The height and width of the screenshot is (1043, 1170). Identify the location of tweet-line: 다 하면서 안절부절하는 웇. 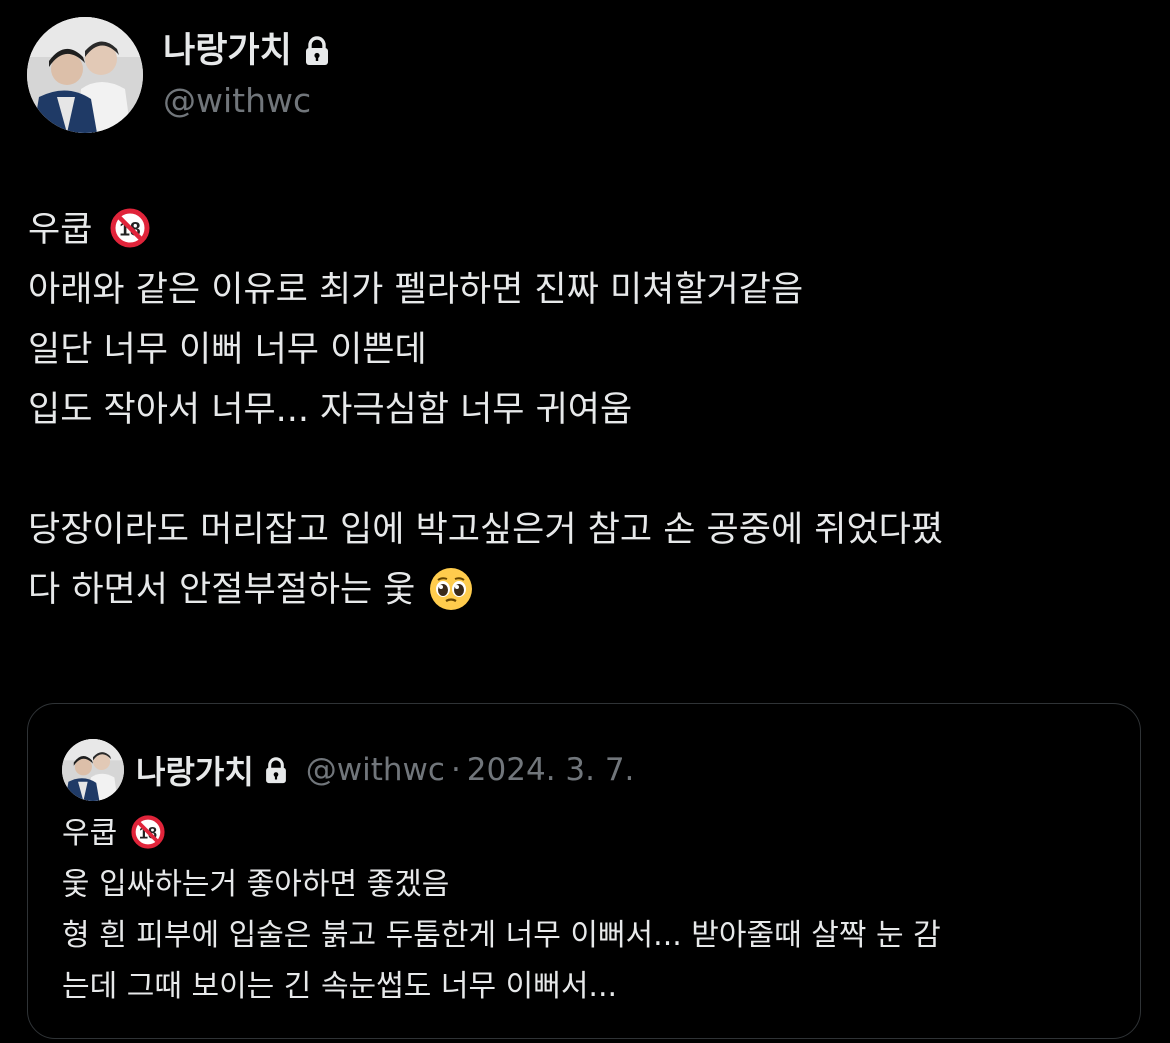
(588, 590).